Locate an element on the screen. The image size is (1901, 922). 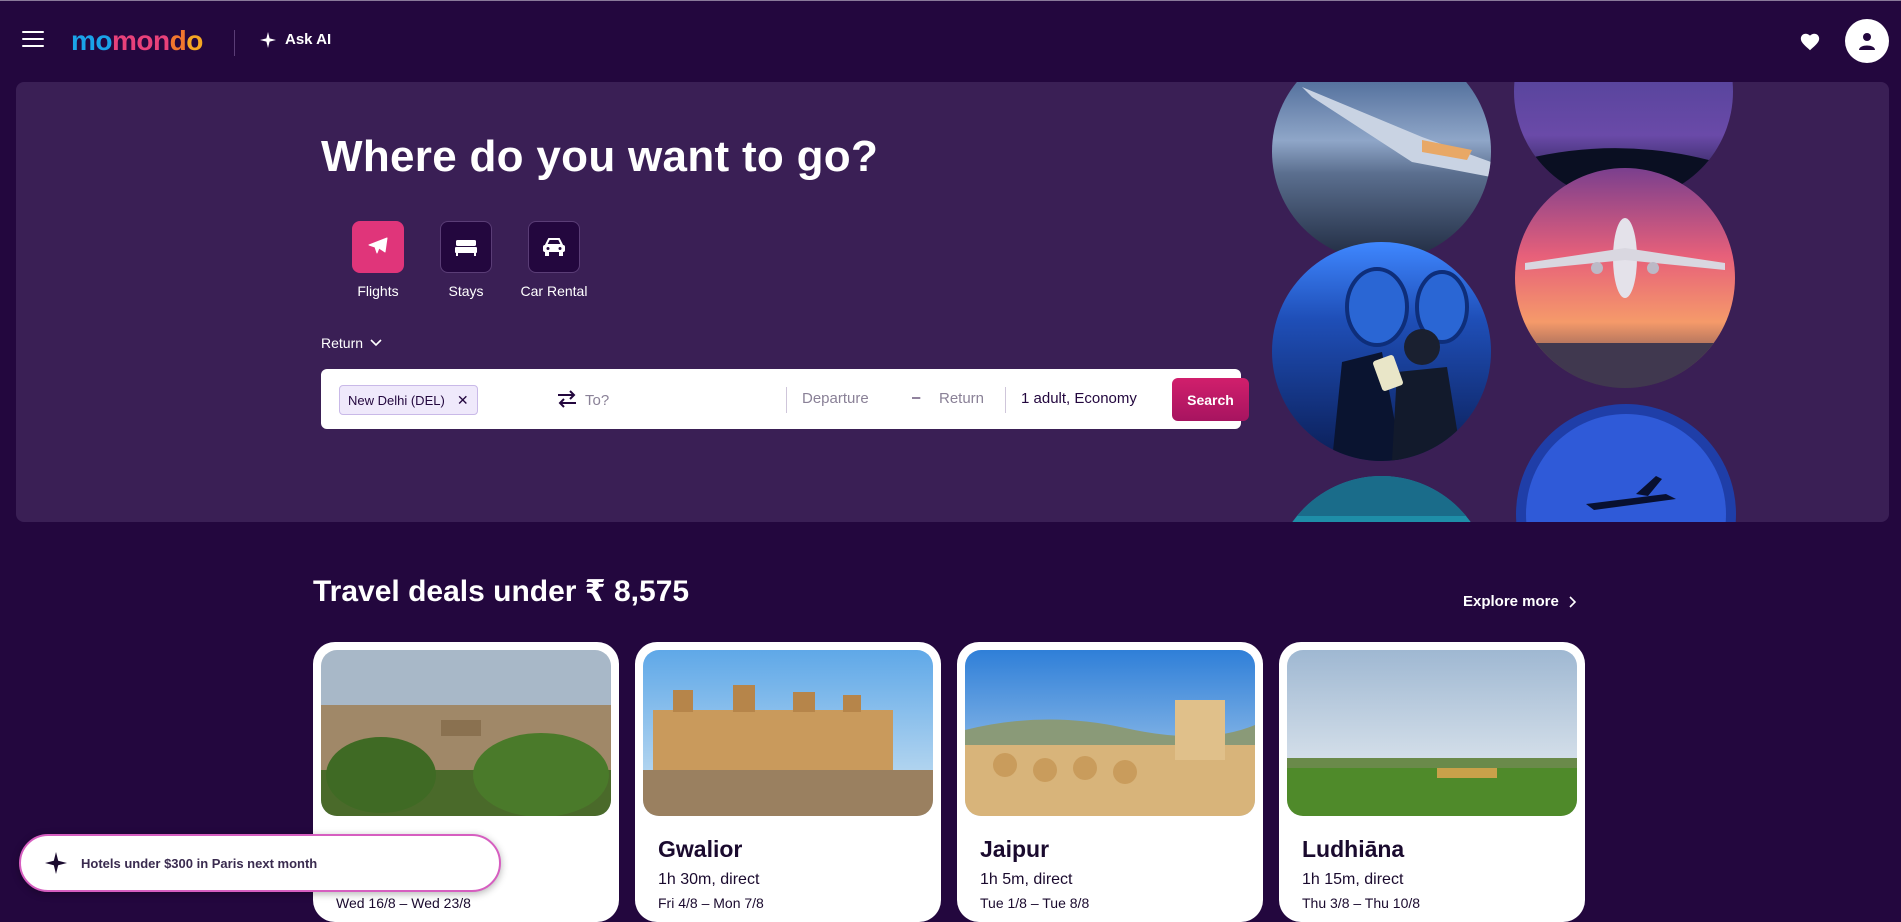
tab-stays: Stays is located at coordinates (466, 260).